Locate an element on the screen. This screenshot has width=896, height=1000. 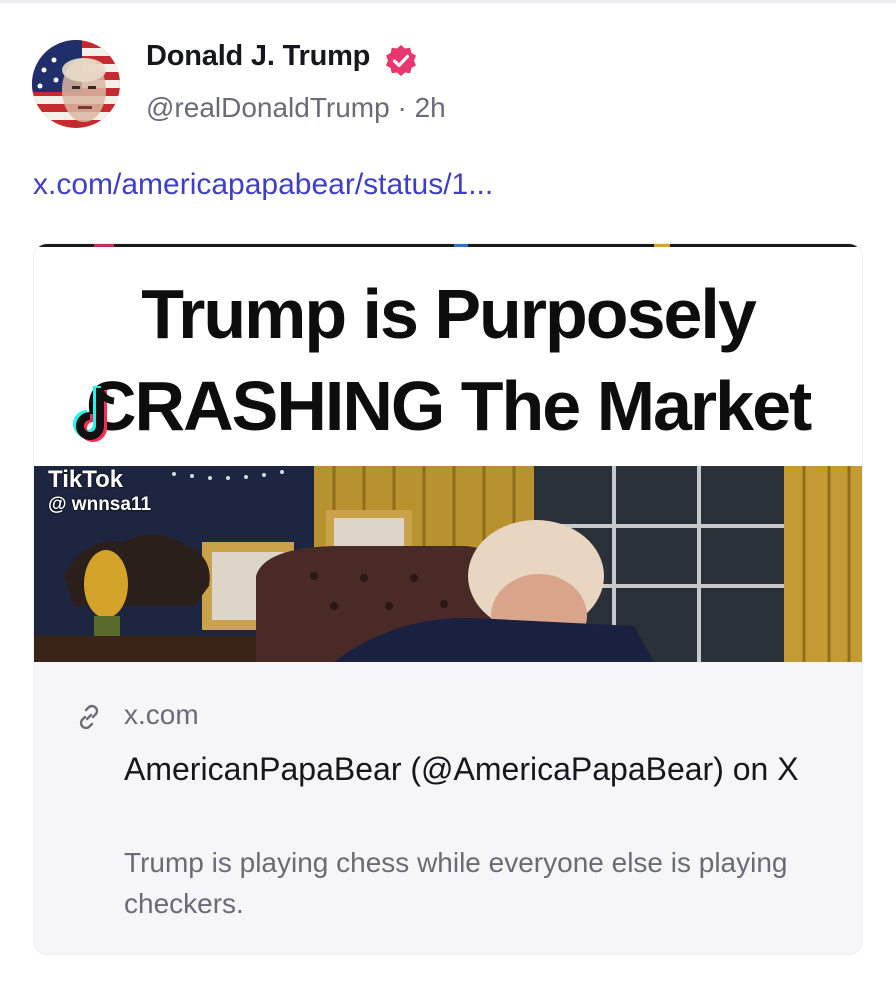
author-meta: @realDonaldTrump · 2h is located at coordinates (296, 108).